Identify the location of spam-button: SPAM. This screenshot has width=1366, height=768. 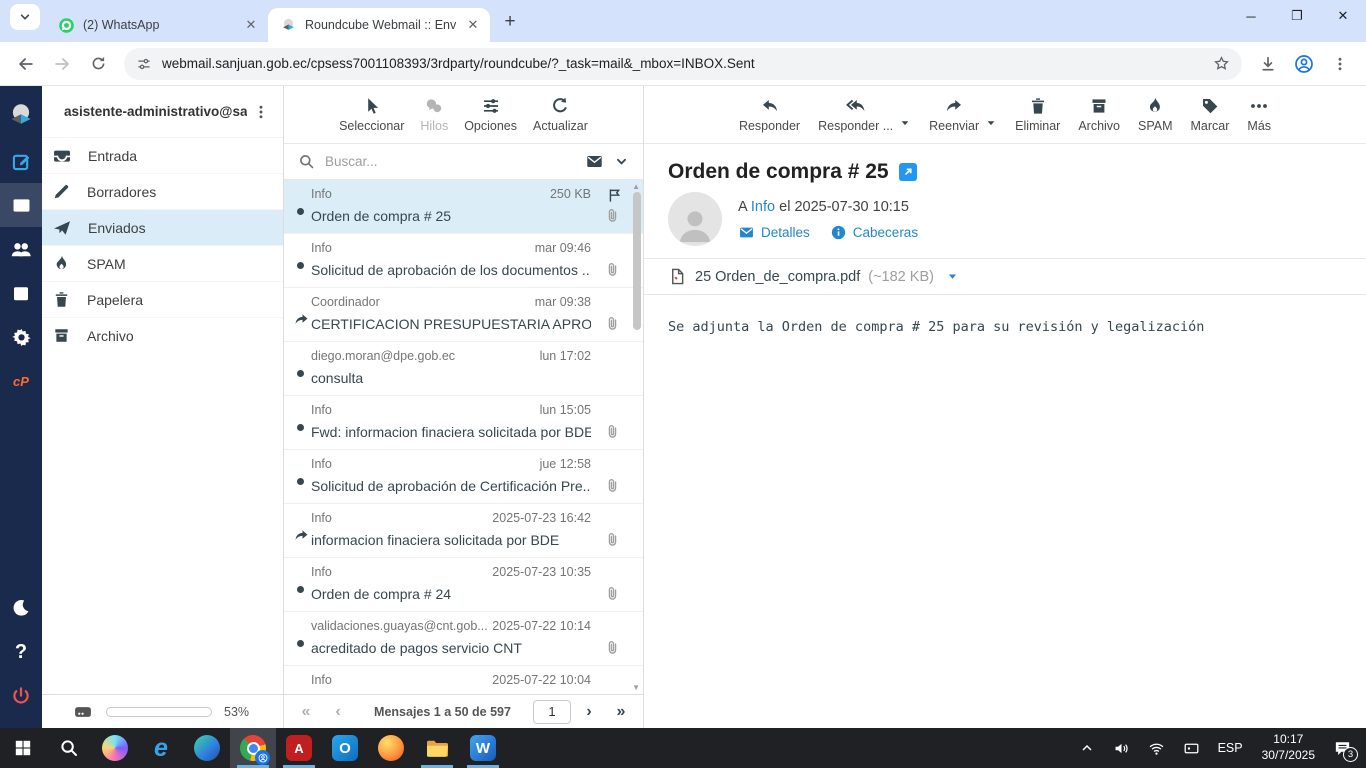
(1155, 114).